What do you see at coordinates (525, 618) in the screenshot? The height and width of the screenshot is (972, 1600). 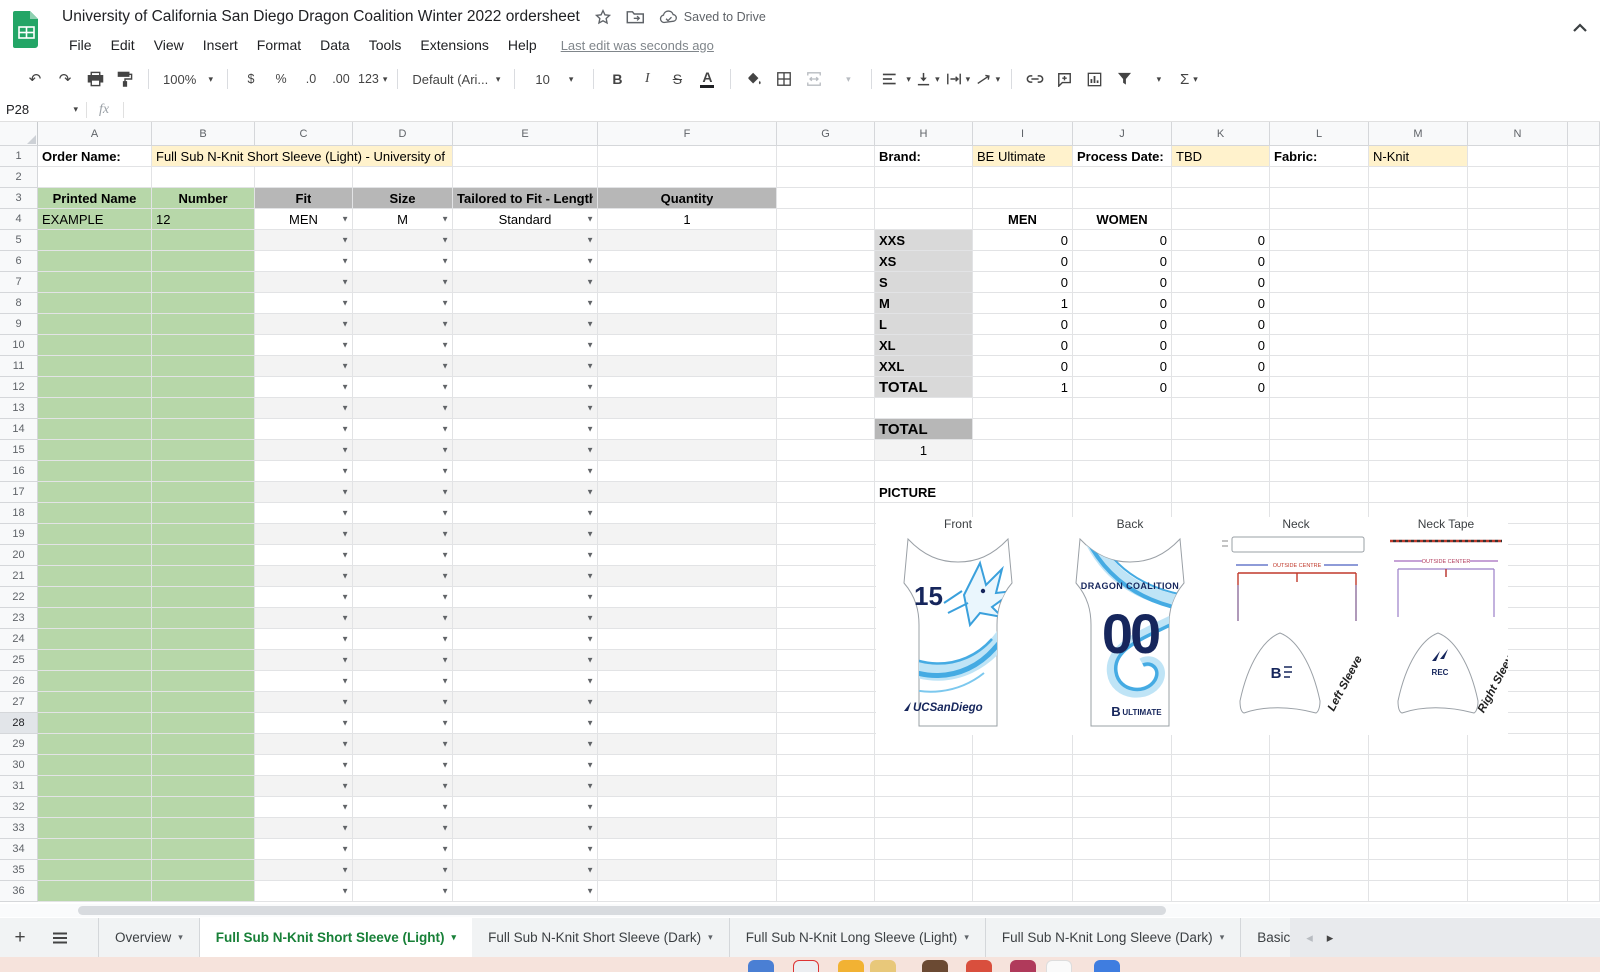 I see `cell-E23: ▼` at bounding box center [525, 618].